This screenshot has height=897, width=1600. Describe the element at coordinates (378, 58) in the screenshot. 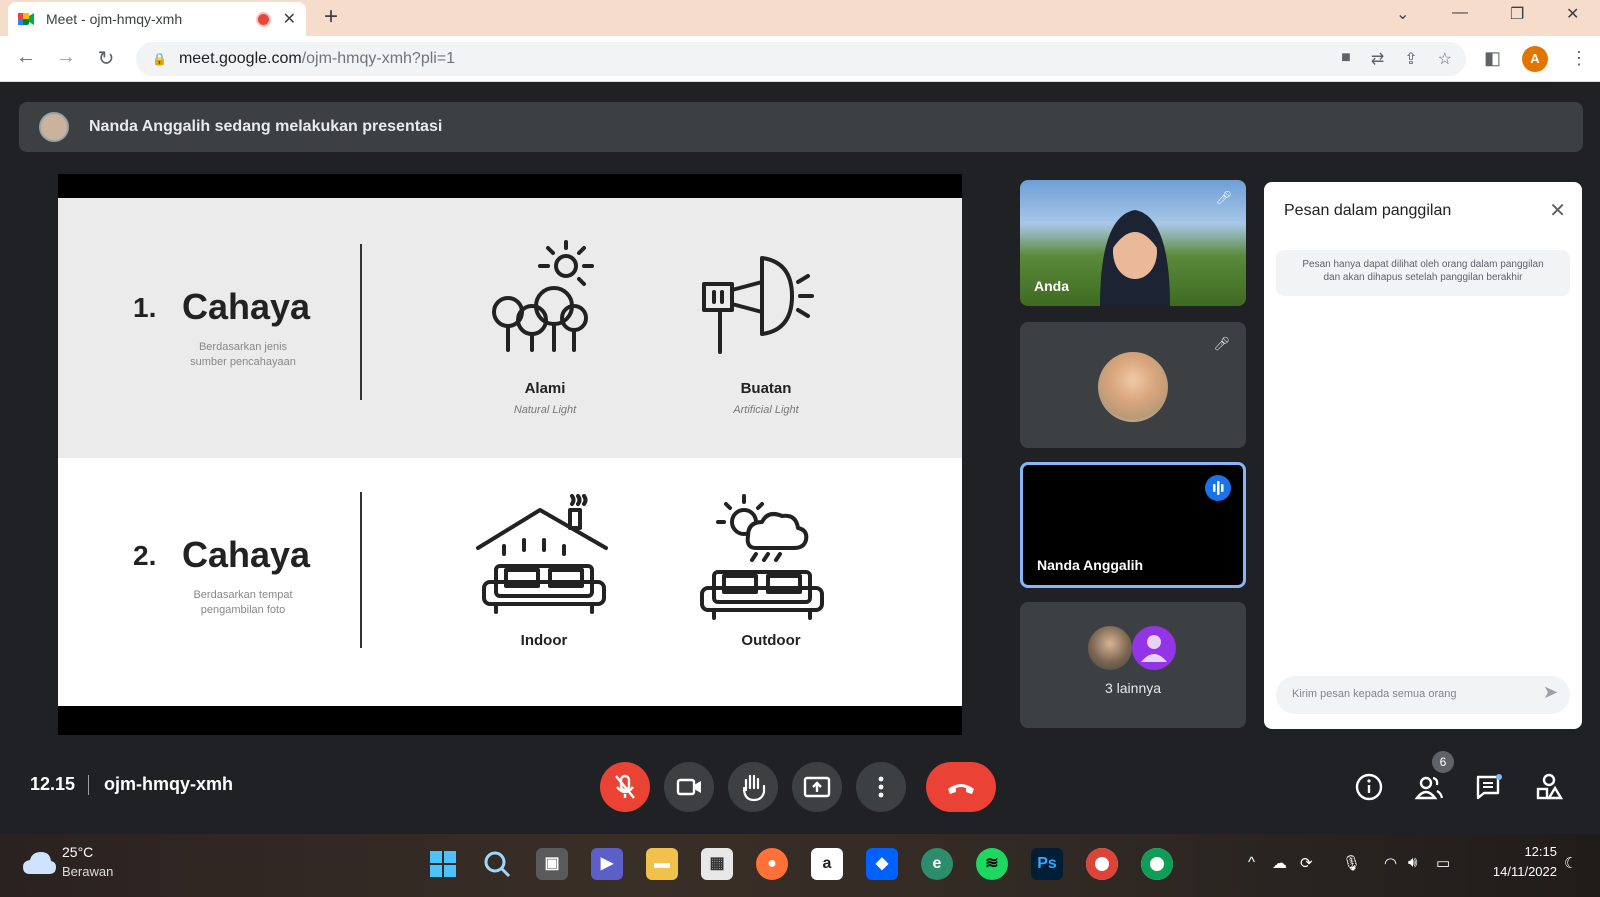

I see `url-path: /ojm-hmqy-xmh?pli=1` at that location.